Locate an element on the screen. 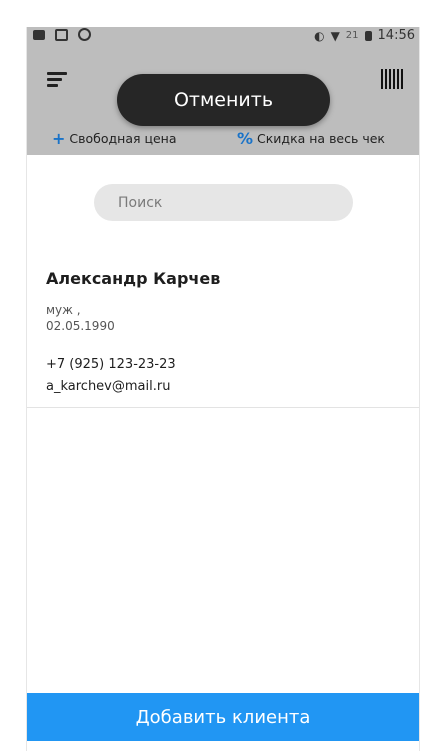  client-gender: муж , is located at coordinates (63, 310).